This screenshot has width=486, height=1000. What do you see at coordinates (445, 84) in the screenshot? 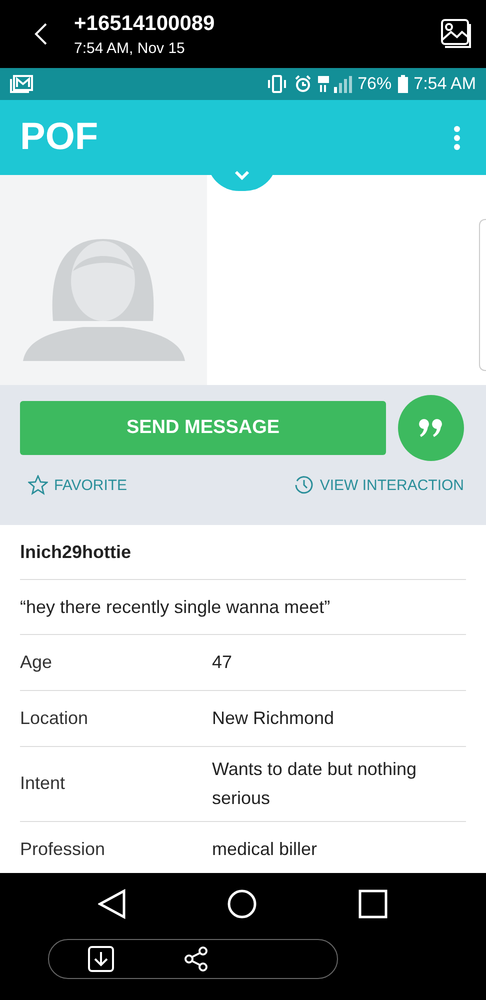
I see `clock: 7:54 AM` at bounding box center [445, 84].